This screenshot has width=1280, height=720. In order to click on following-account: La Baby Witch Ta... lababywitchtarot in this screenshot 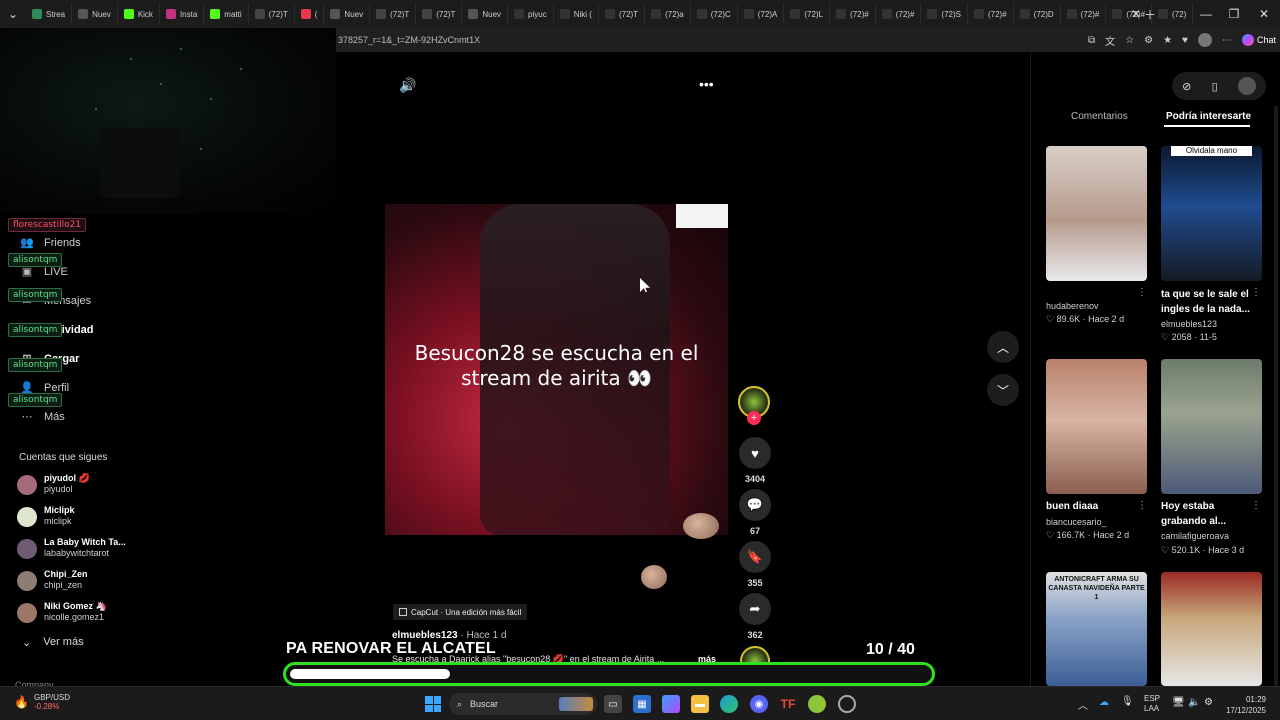, I will do `click(87, 551)`.